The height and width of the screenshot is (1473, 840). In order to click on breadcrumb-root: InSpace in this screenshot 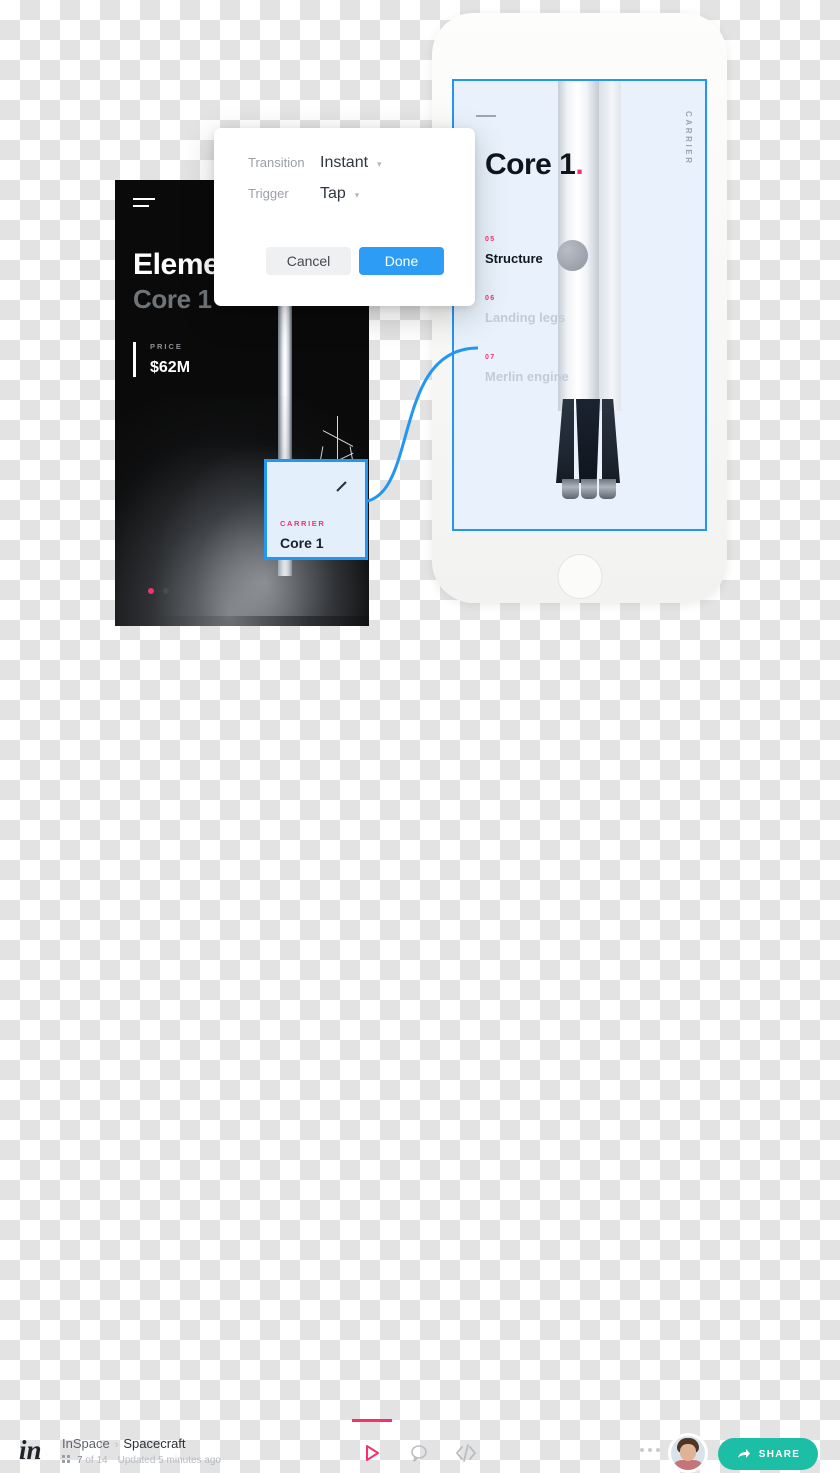, I will do `click(86, 1443)`.